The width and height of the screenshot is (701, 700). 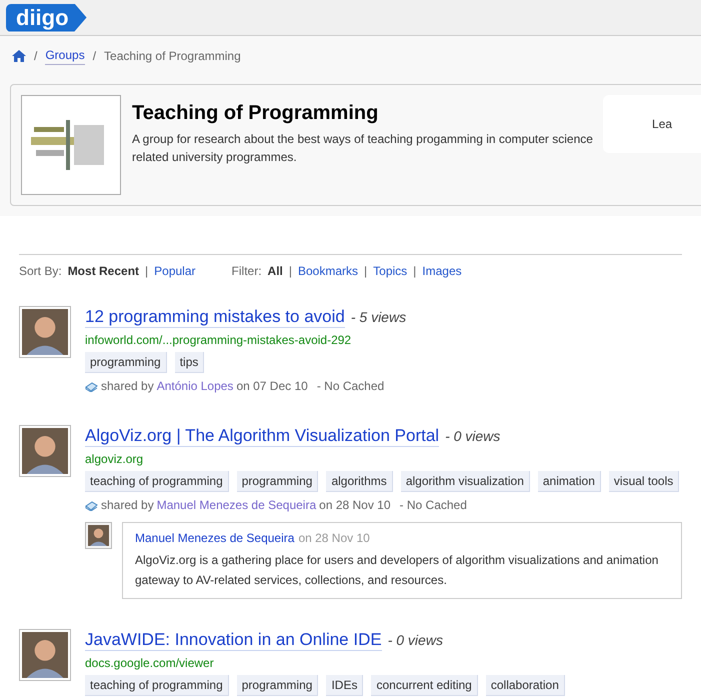 What do you see at coordinates (363, 148) in the screenshot?
I see `group-description: A group for research about the best ways of teaching progamming in computer science related university programmes.` at bounding box center [363, 148].